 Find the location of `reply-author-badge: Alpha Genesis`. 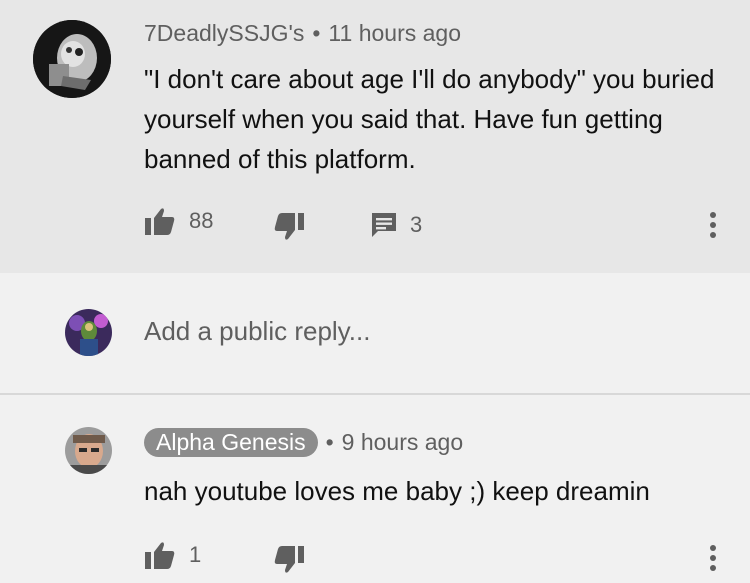

reply-author-badge: Alpha Genesis is located at coordinates (231, 442).